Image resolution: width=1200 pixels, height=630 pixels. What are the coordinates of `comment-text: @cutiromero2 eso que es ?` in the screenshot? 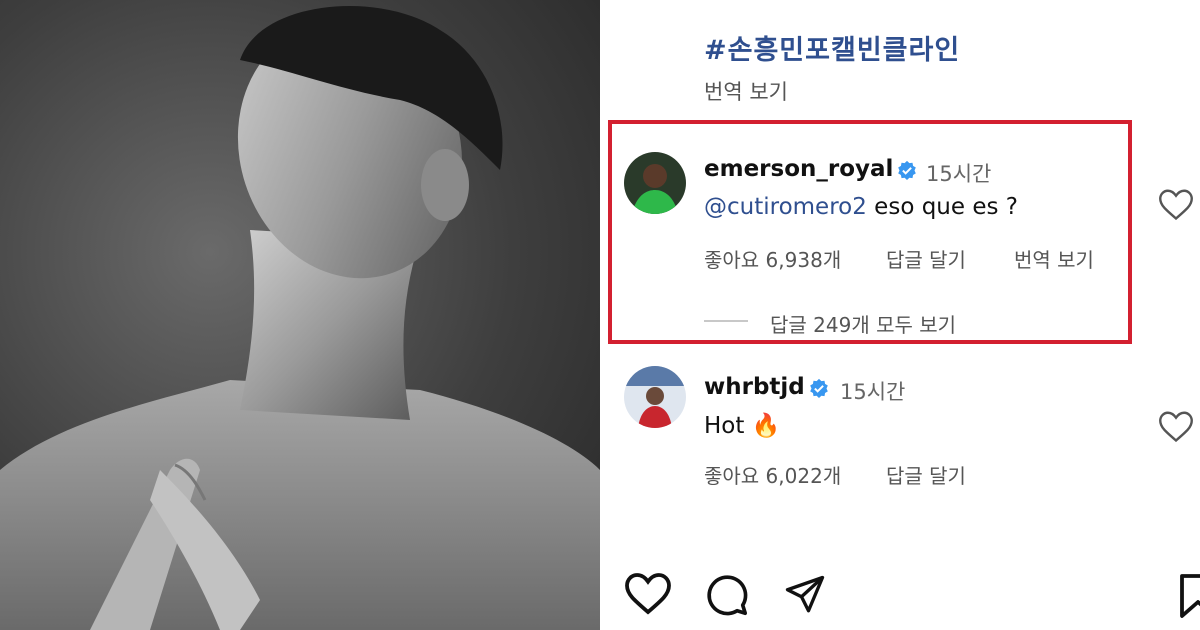 It's located at (861, 207).